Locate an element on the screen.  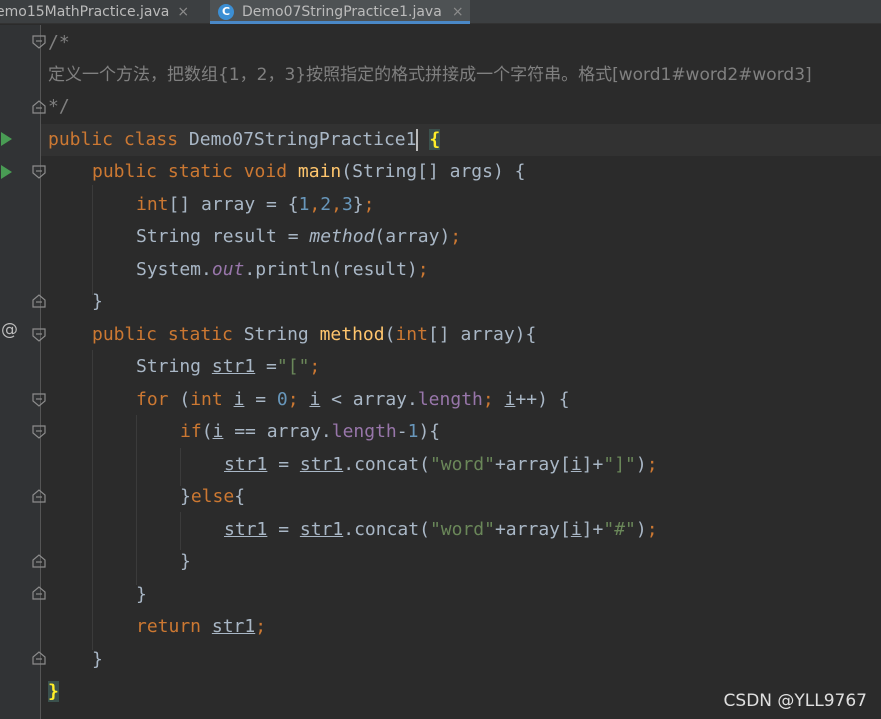
editor-gutter is located at coordinates (20, 372).